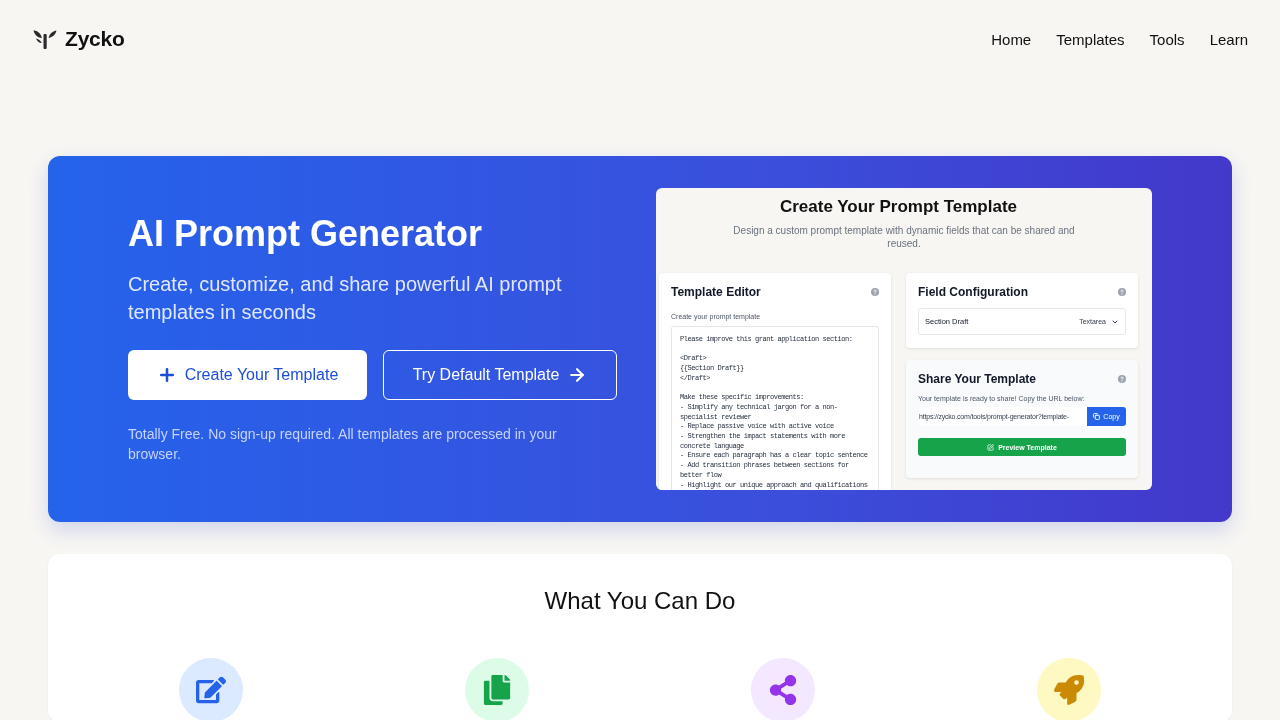 Image resolution: width=1280 pixels, height=720 pixels. What do you see at coordinates (973, 292) in the screenshot?
I see `card-title: Field Configuration` at bounding box center [973, 292].